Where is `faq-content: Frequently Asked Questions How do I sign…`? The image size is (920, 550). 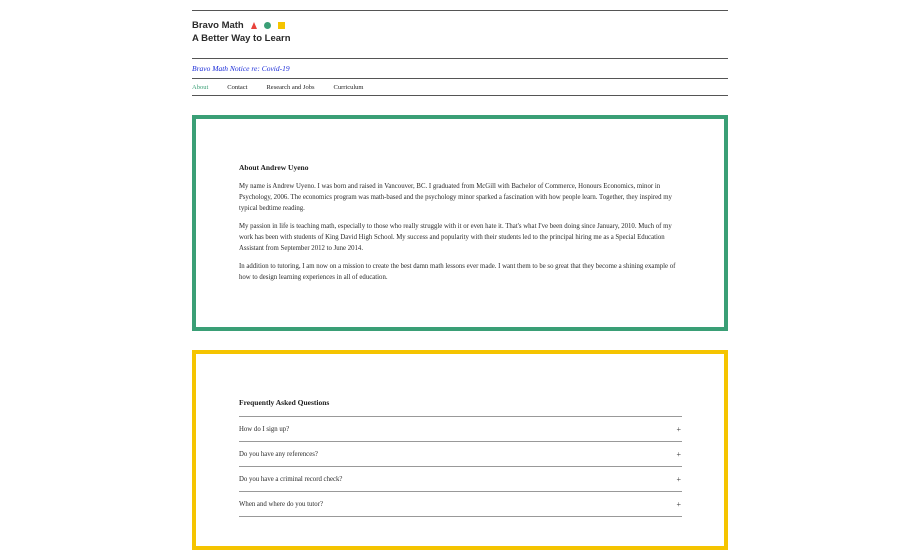
faq-content: Frequently Asked Questions How do I sign… is located at coordinates (460, 457).